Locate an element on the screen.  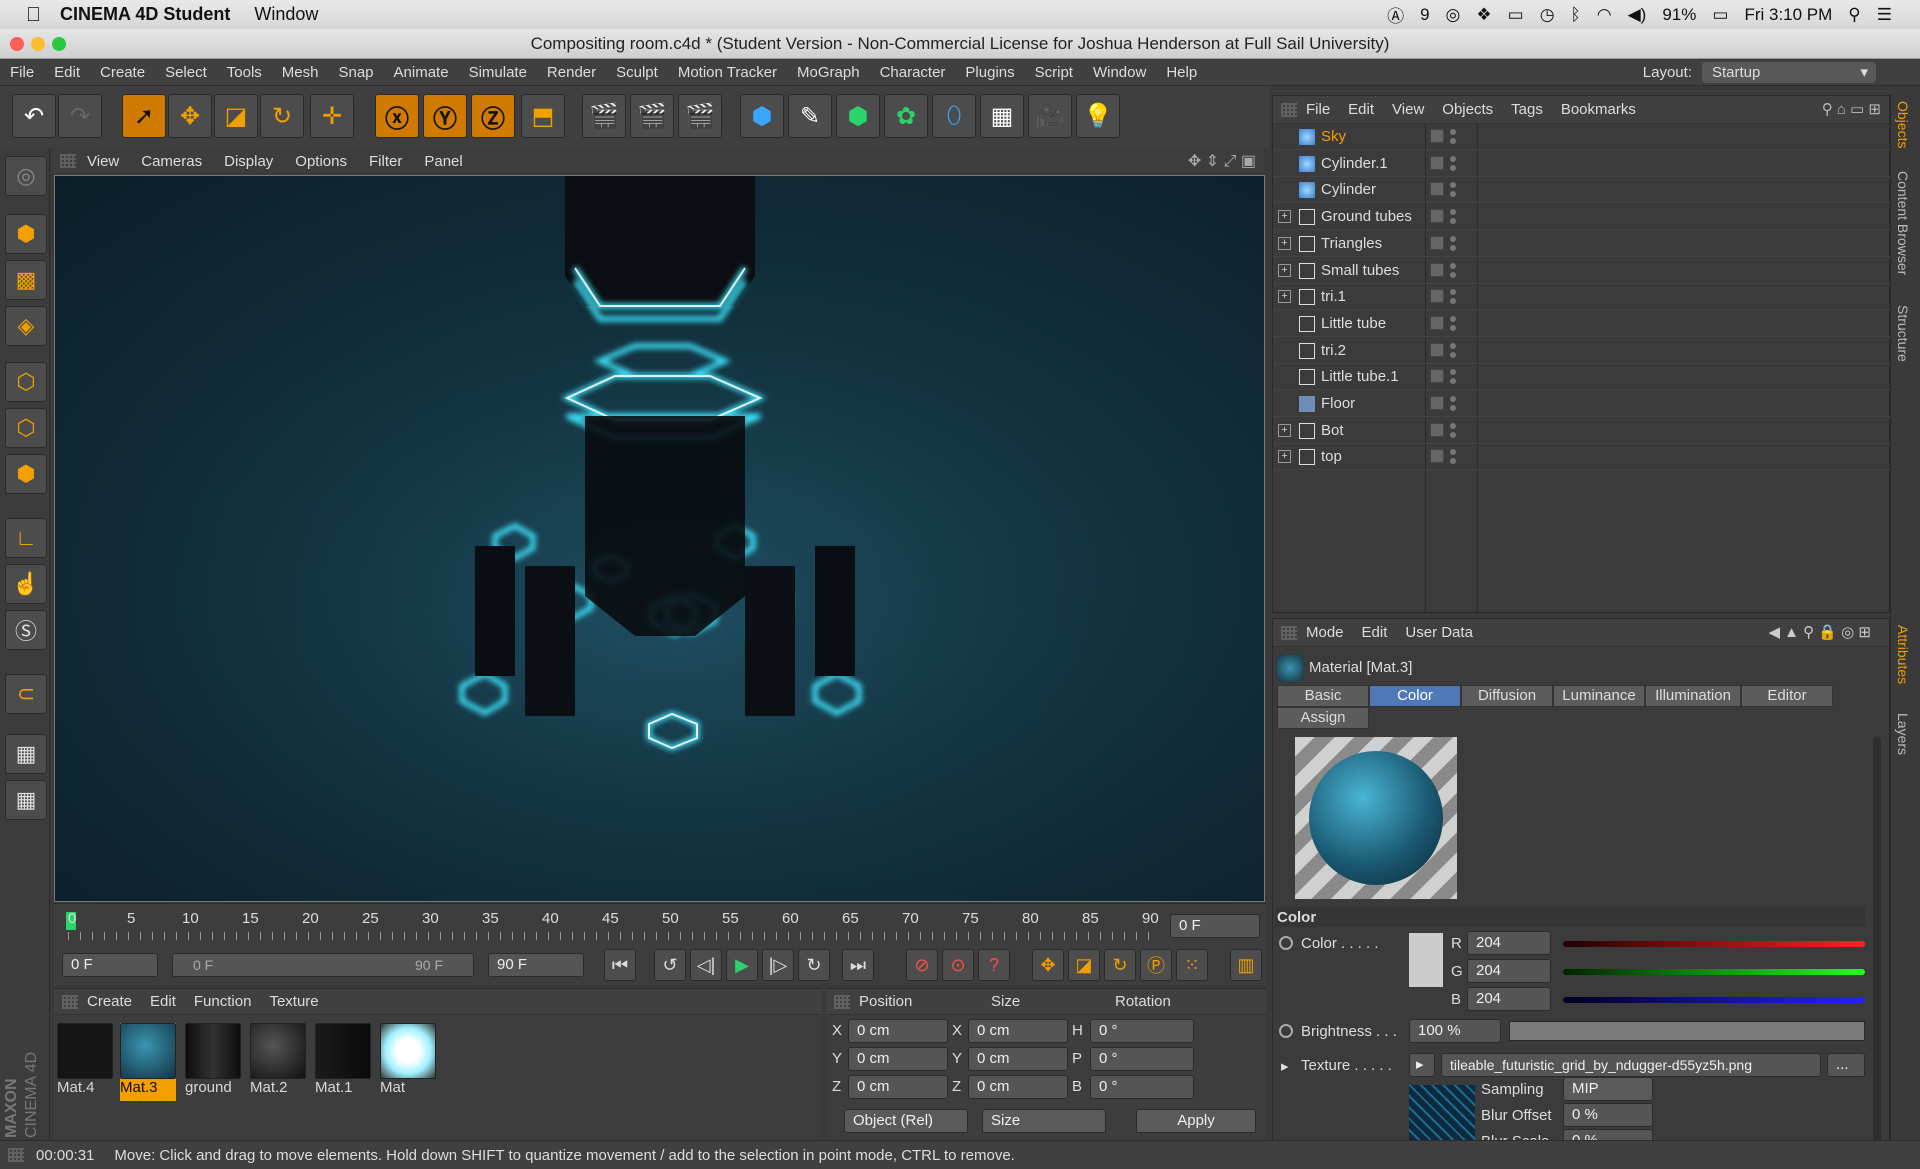
r-field: 204 is located at coordinates (1509, 943).